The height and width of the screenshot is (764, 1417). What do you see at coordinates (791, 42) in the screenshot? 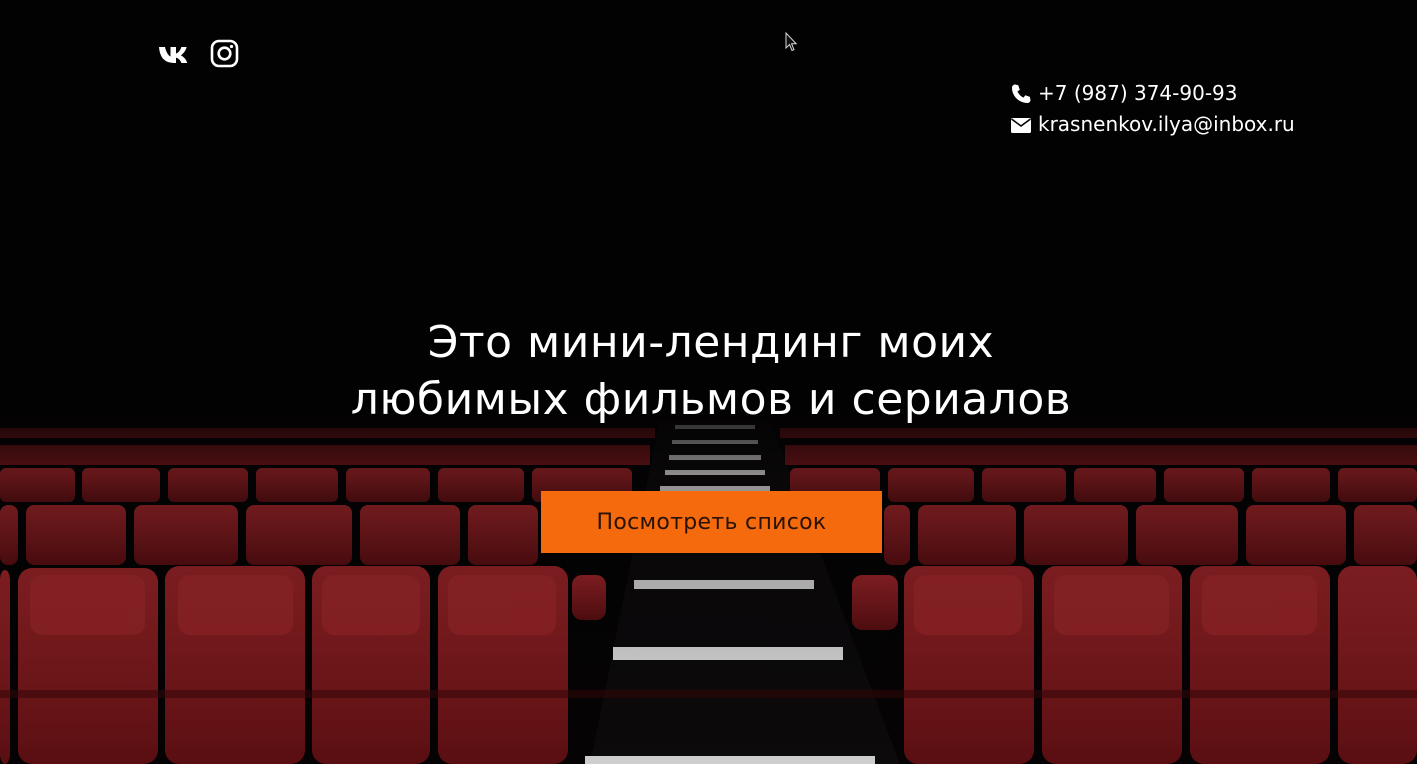
I see `mouse-cursor-icon` at bounding box center [791, 42].